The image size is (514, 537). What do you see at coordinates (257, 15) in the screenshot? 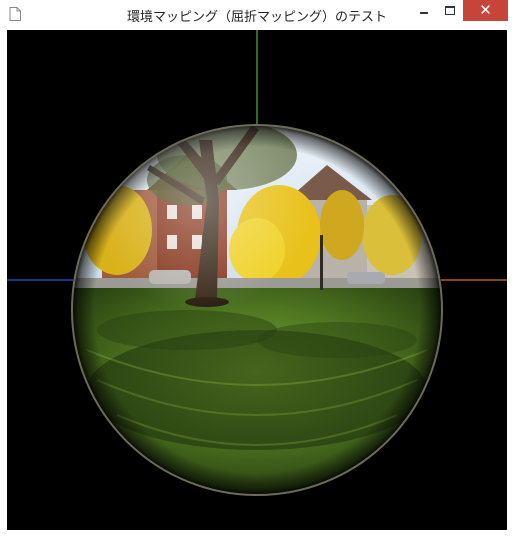
I see `title-bar: 環境マッピング（屈折マッピング）のテスト ✕` at bounding box center [257, 15].